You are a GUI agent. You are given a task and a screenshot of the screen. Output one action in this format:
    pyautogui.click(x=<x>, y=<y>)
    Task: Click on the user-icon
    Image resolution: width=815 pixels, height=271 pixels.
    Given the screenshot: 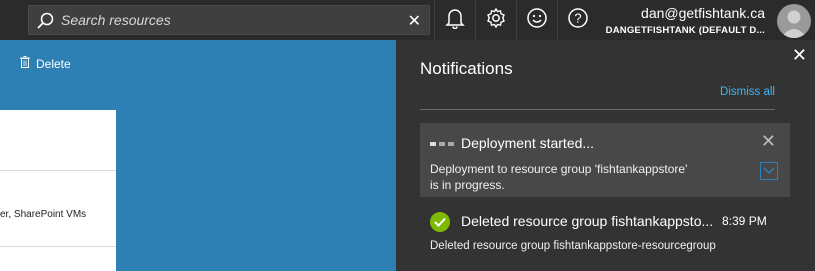 What is the action you would take?
    pyautogui.click(x=794, y=24)
    